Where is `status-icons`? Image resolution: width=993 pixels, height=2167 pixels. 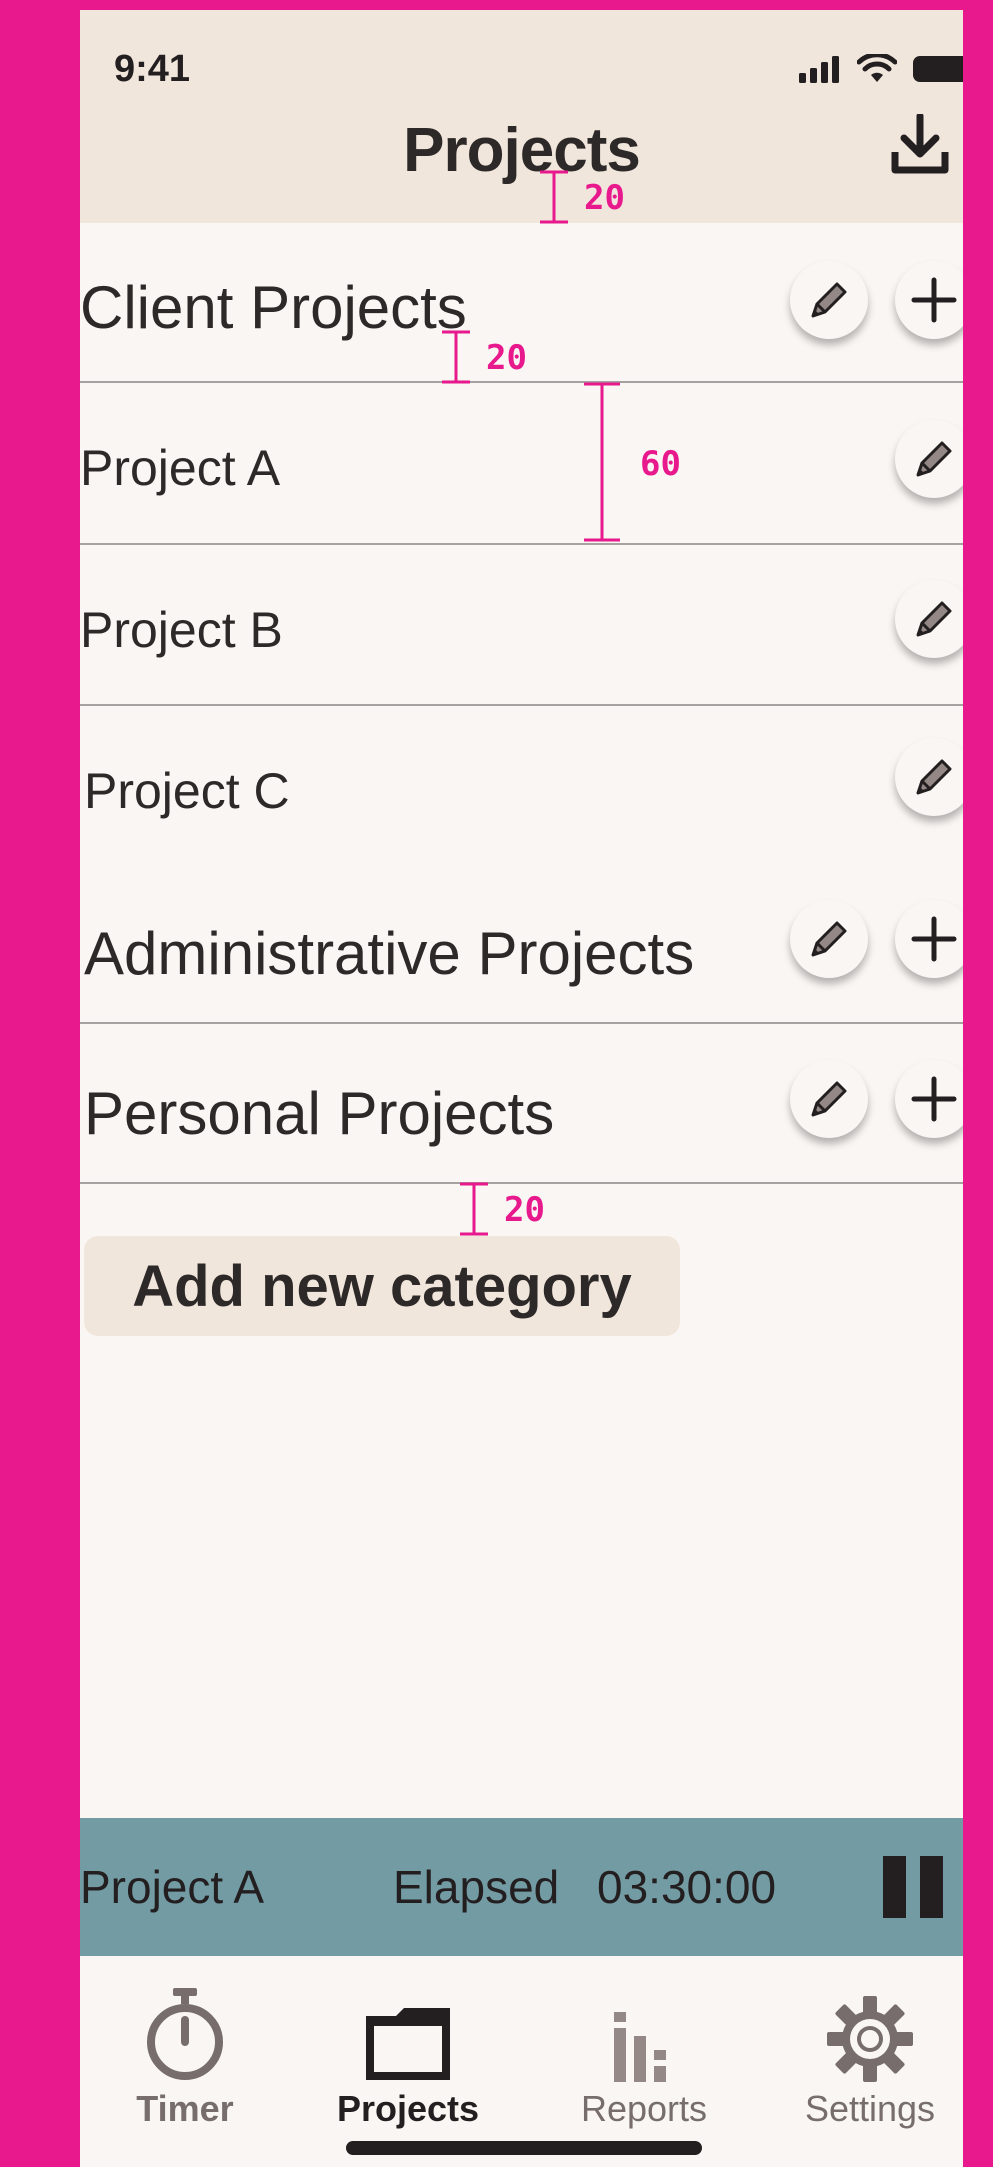 status-icons is located at coordinates (881, 69).